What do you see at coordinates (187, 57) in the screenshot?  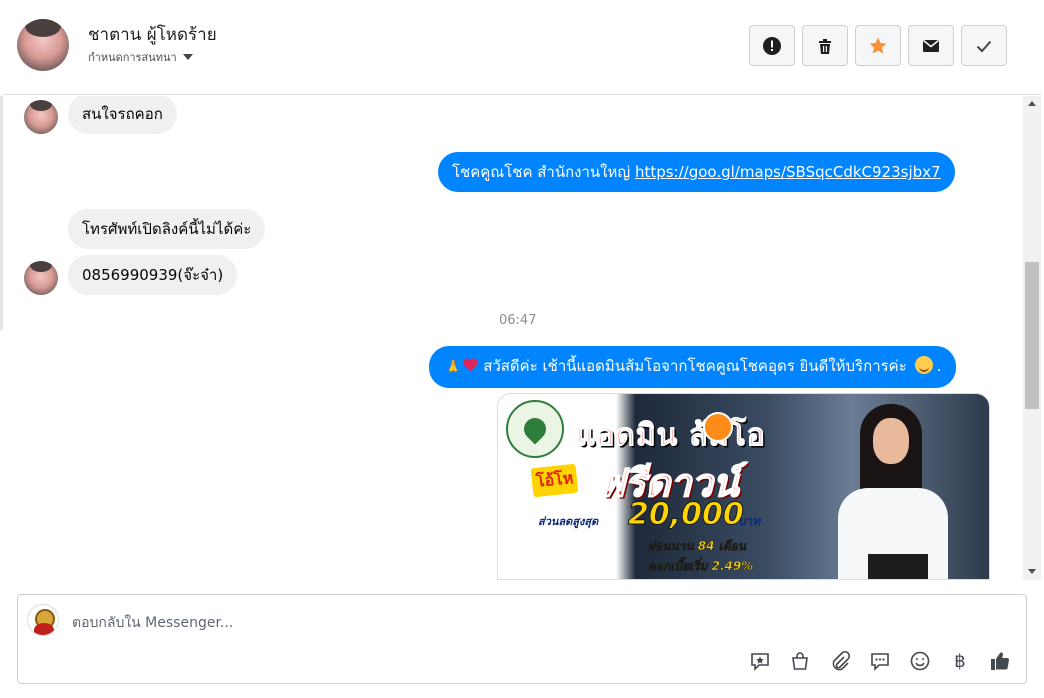 I see `caret-down-icon` at bounding box center [187, 57].